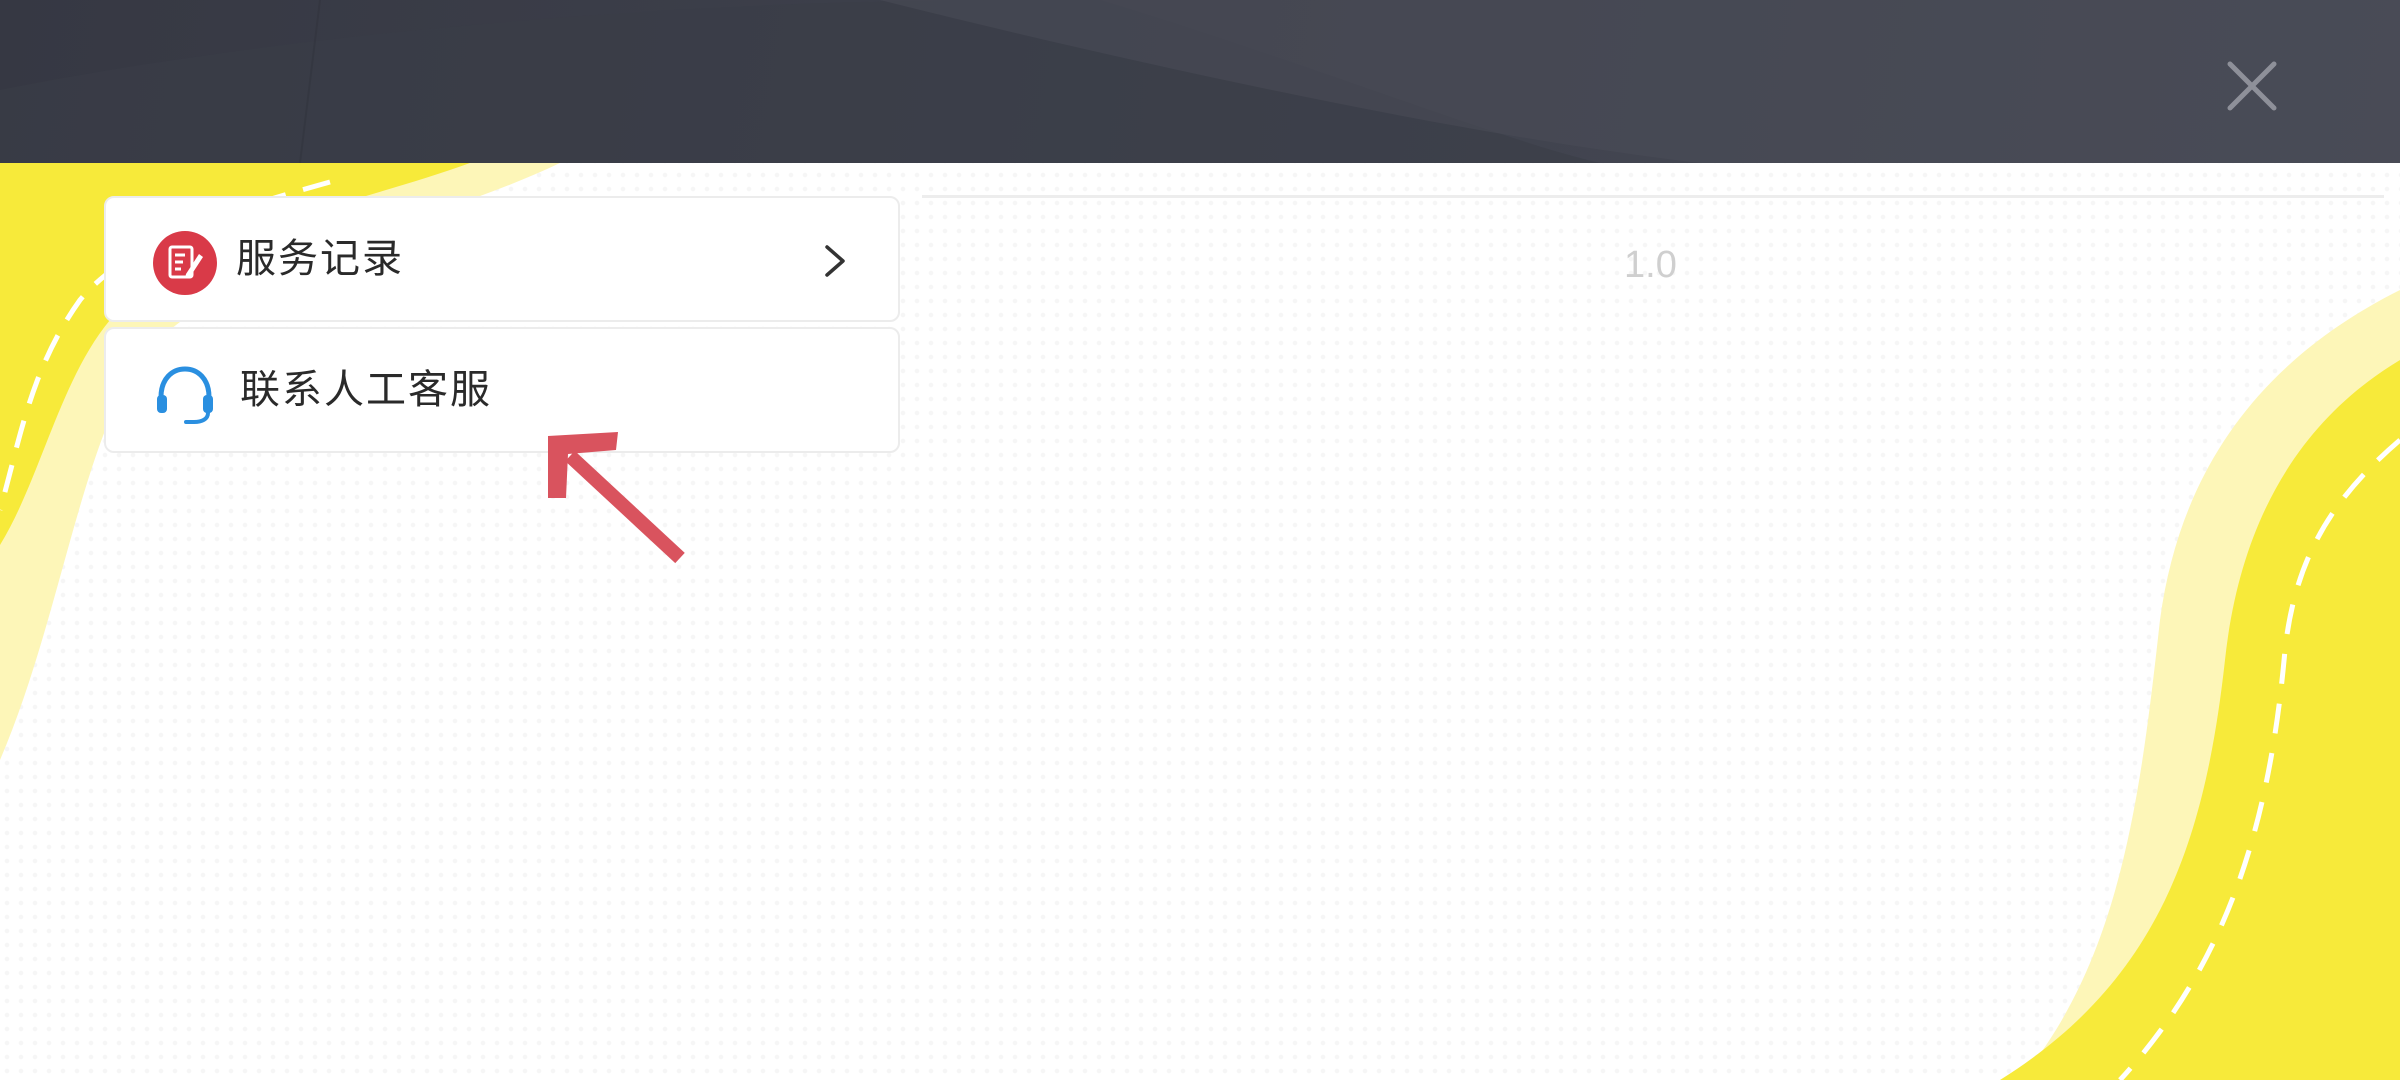 This screenshot has width=2400, height=1080. Describe the element at coordinates (502, 259) in the screenshot. I see `menu-item-service-records: 服务记录` at that location.